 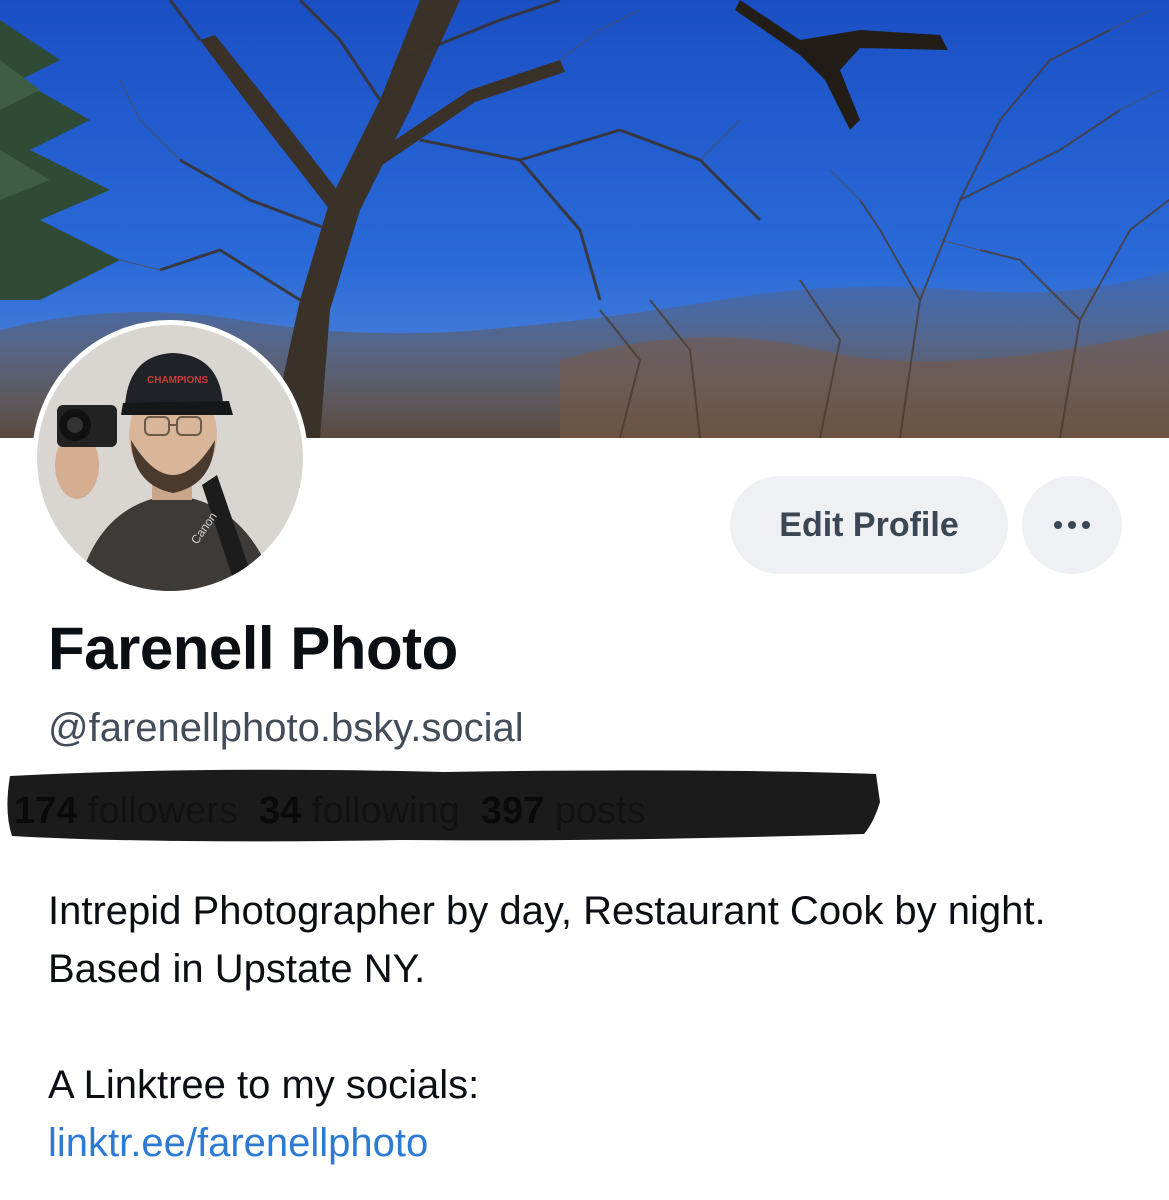 I want to click on posts-label: posts, so click(x=600, y=811).